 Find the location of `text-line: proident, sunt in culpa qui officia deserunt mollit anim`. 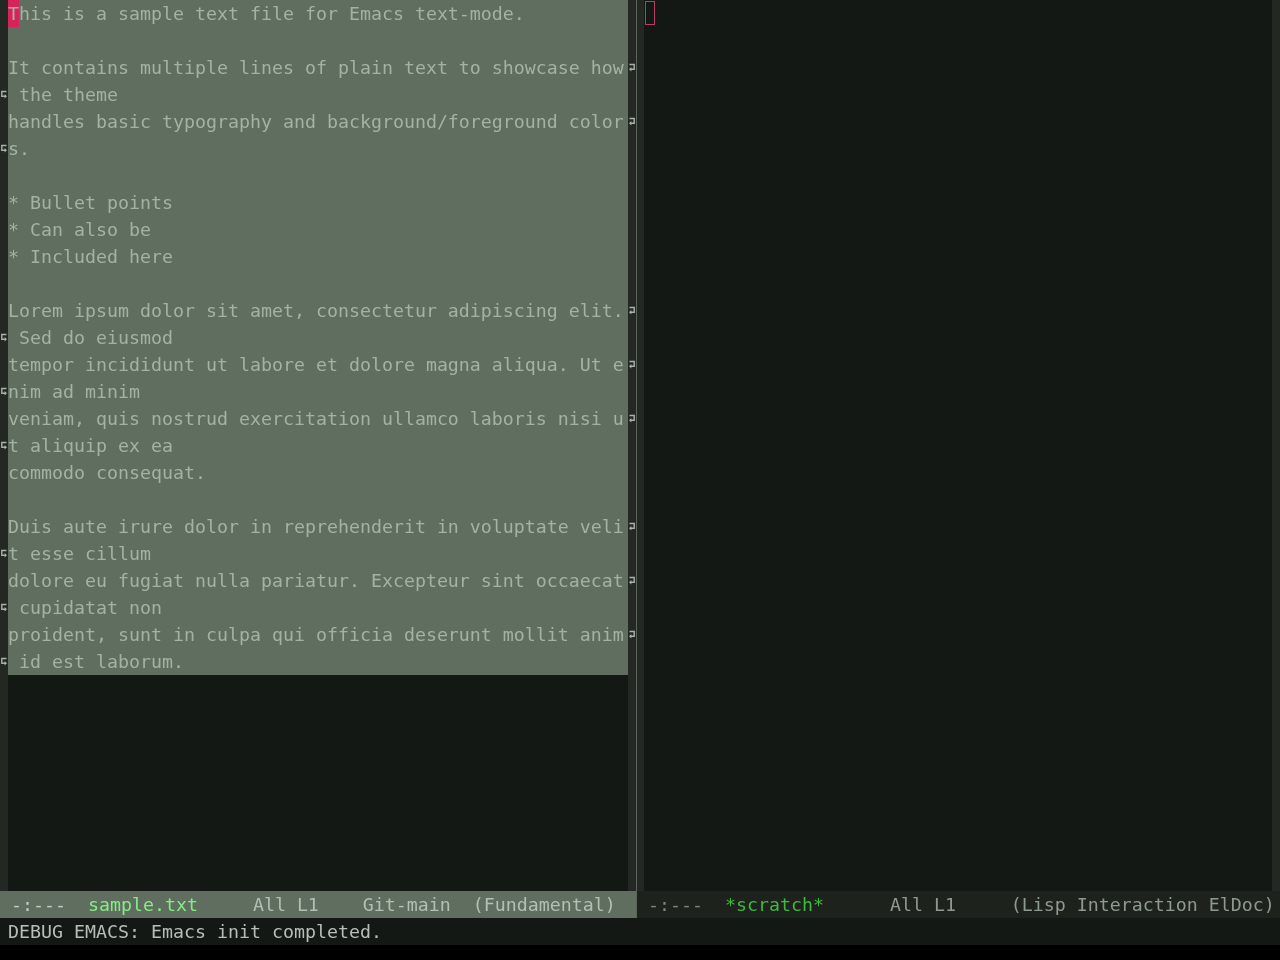

text-line: proident, sunt in culpa qui officia deserunt mollit anim is located at coordinates (316, 634).